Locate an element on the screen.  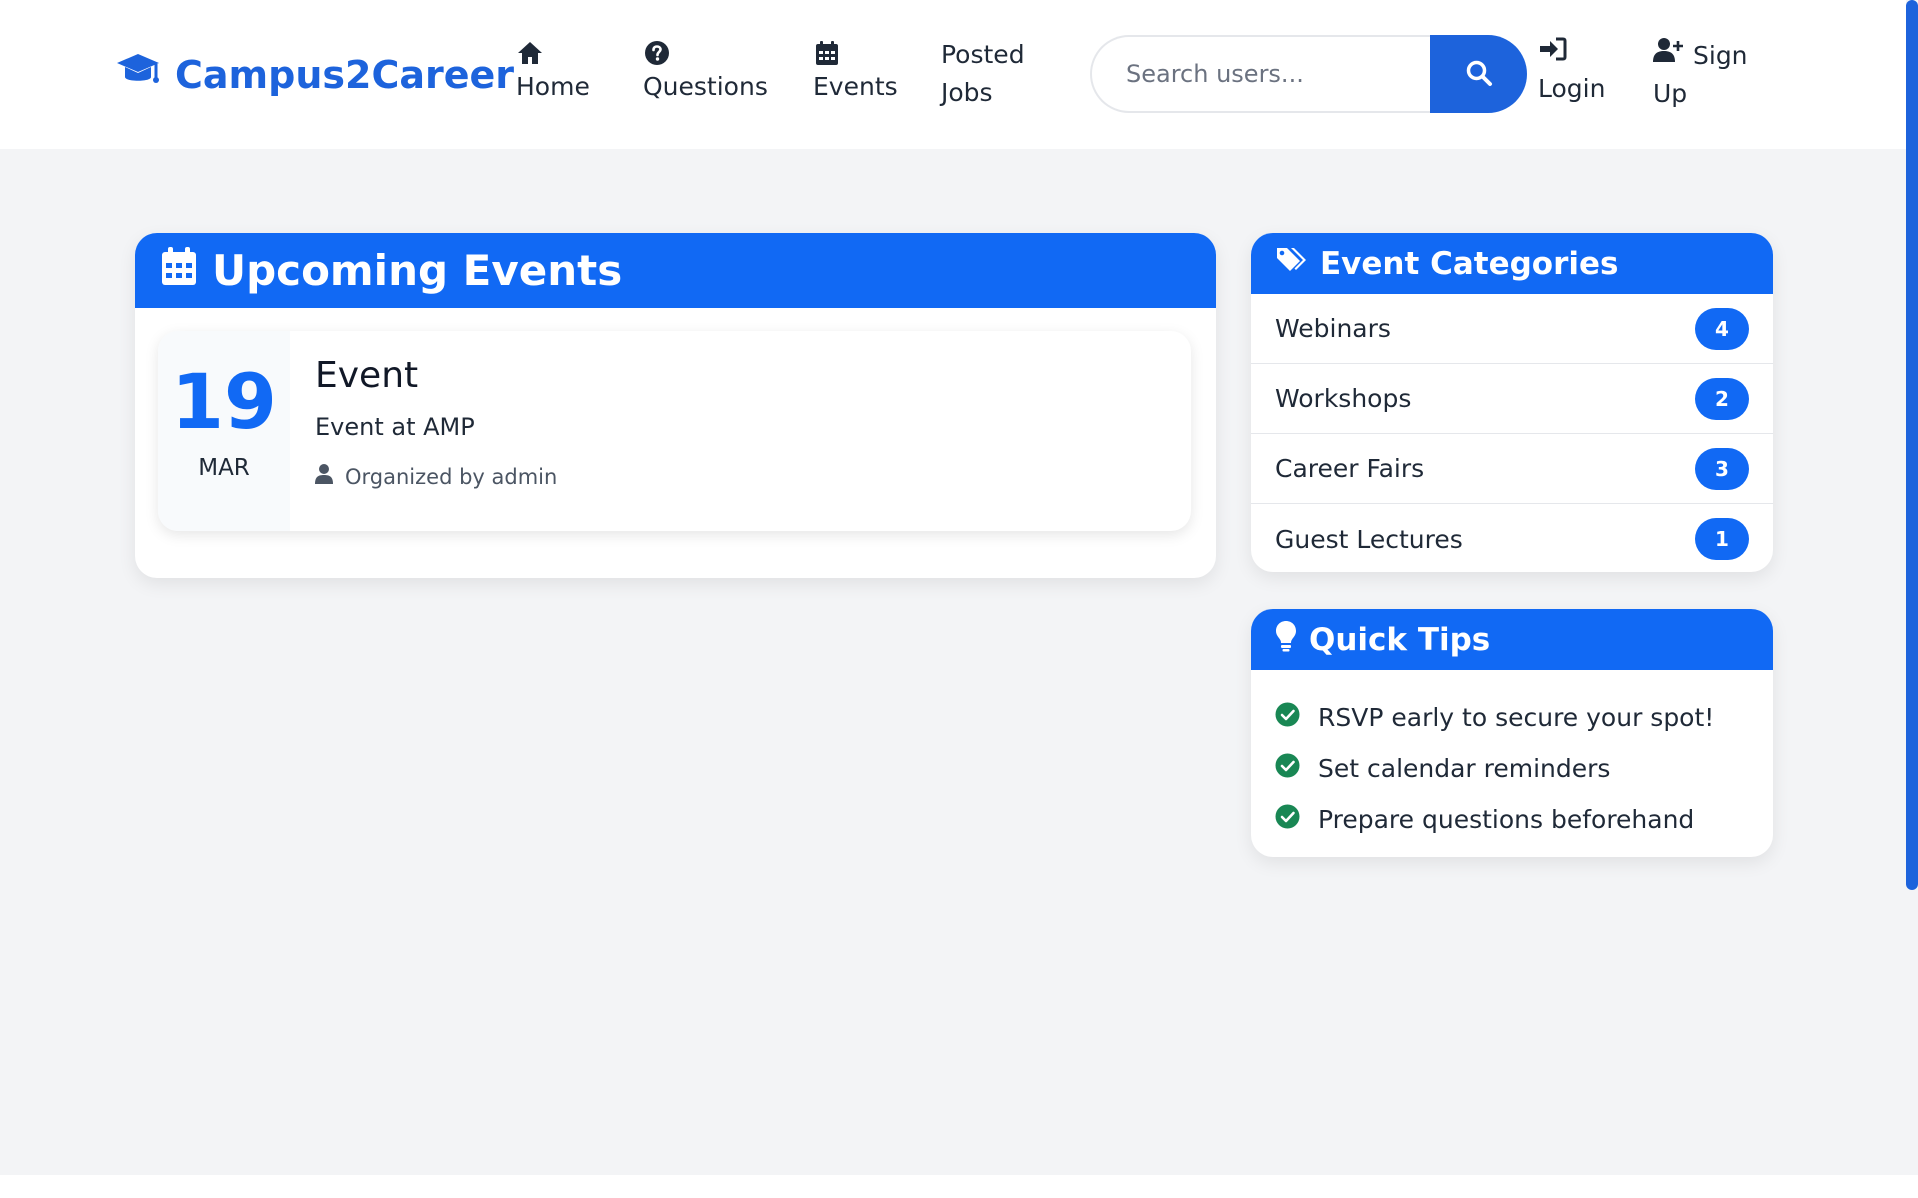
tip-item: RSVP early to secure your spot! is located at coordinates (1512, 717).